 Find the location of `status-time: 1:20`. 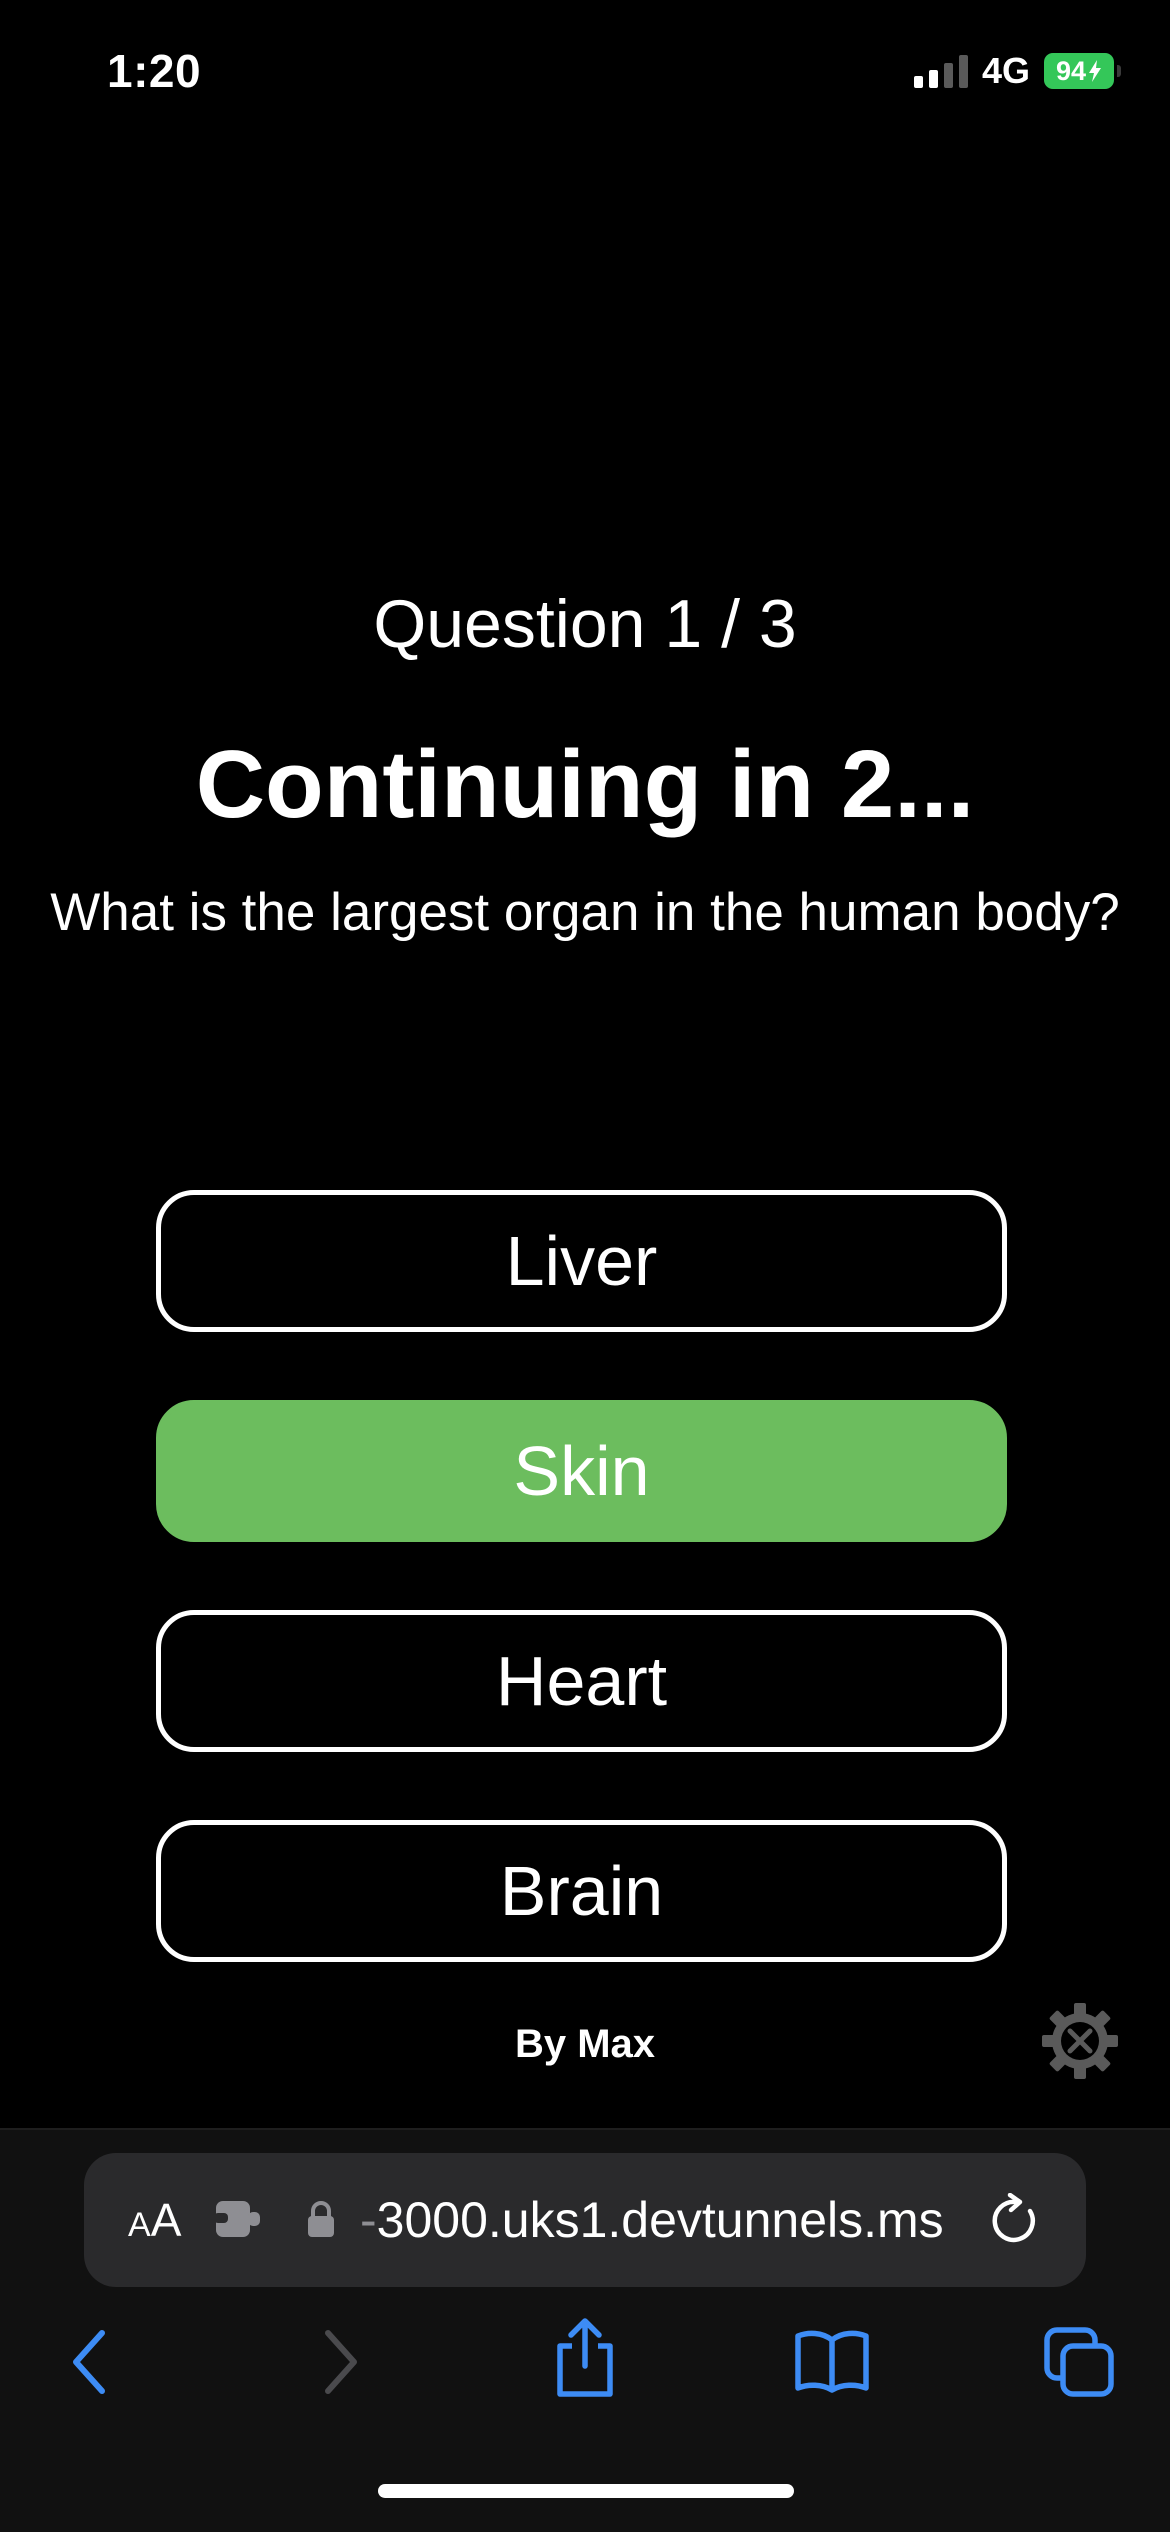

status-time: 1:20 is located at coordinates (154, 71).